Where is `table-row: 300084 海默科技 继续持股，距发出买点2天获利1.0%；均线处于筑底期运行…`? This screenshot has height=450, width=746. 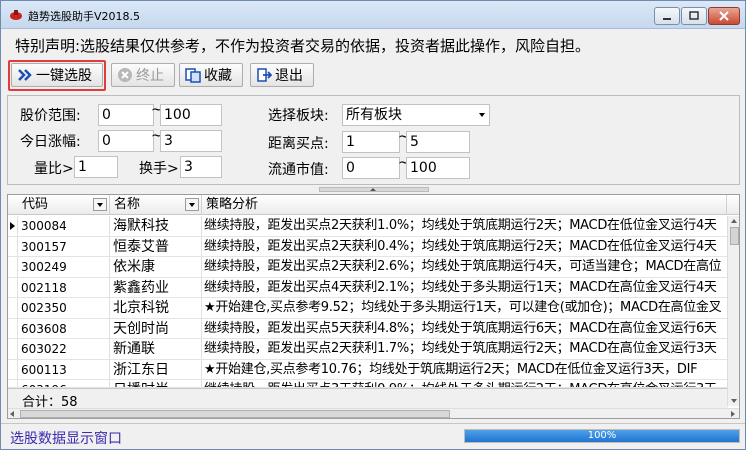 table-row: 300084 海默科技 继续持股，距发出买点2天获利1.0%；均线处于筑底期运行… is located at coordinates (368, 226).